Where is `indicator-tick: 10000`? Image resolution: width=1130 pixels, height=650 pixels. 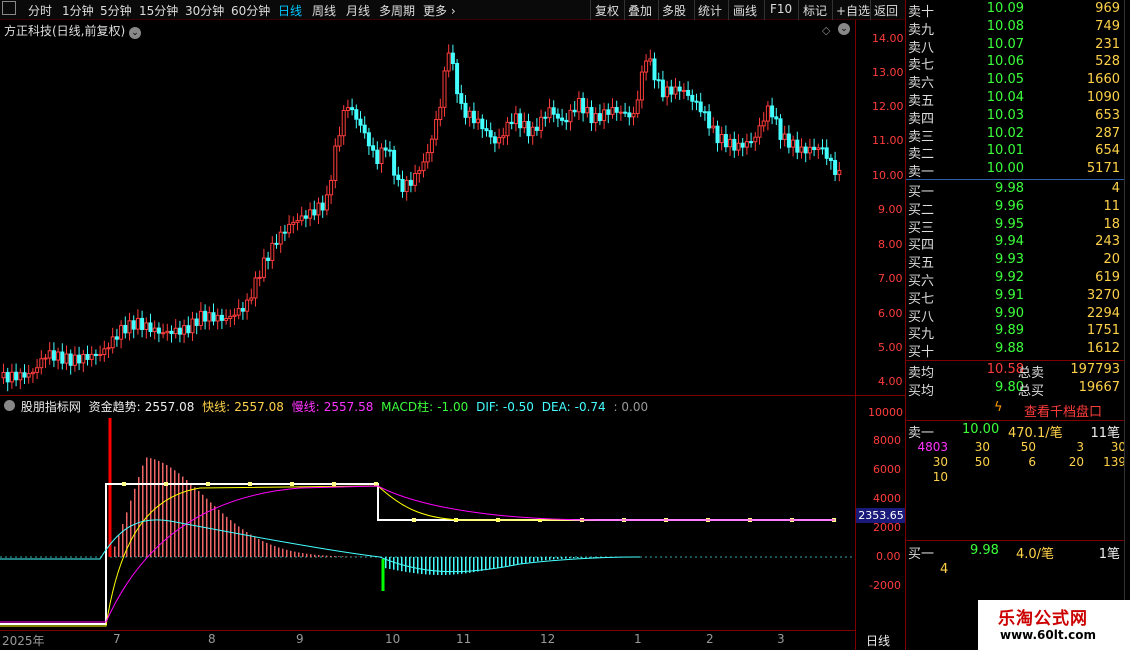 indicator-tick: 10000 is located at coordinates (885, 412).